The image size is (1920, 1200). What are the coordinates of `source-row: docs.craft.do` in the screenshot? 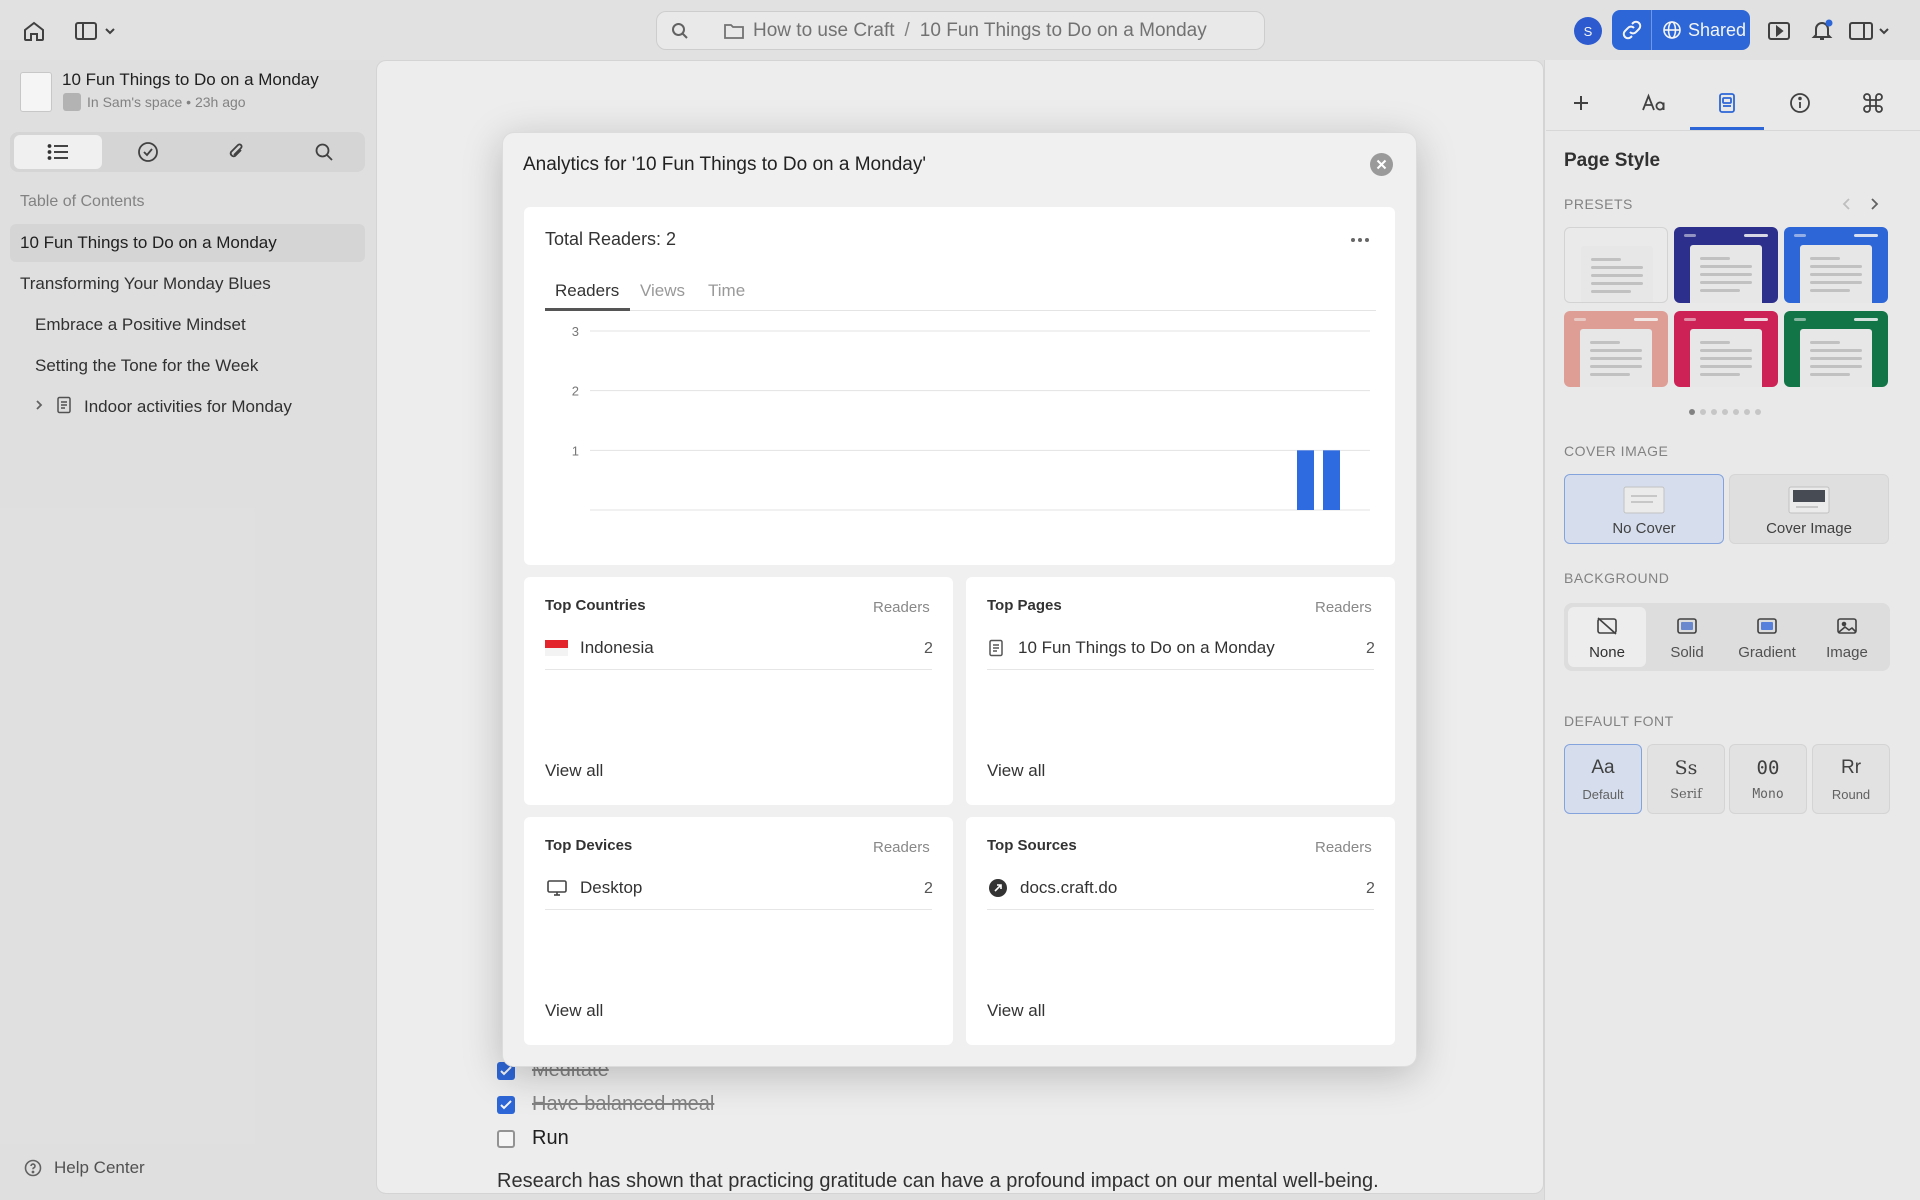 It's located at (1052, 888).